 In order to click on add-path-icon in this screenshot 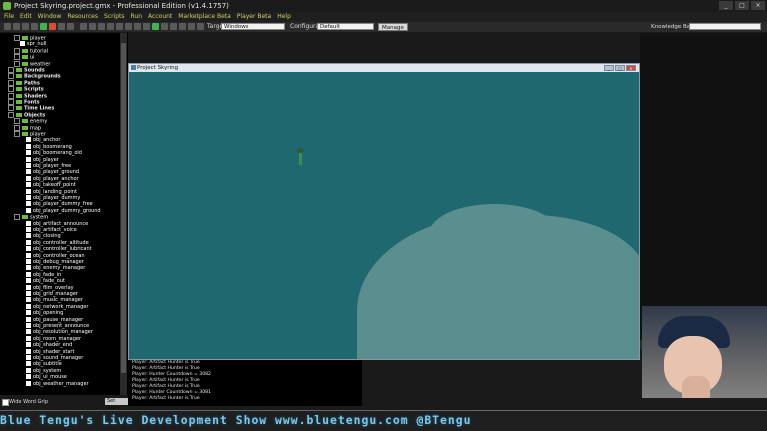, I will do `click(110, 26)`.